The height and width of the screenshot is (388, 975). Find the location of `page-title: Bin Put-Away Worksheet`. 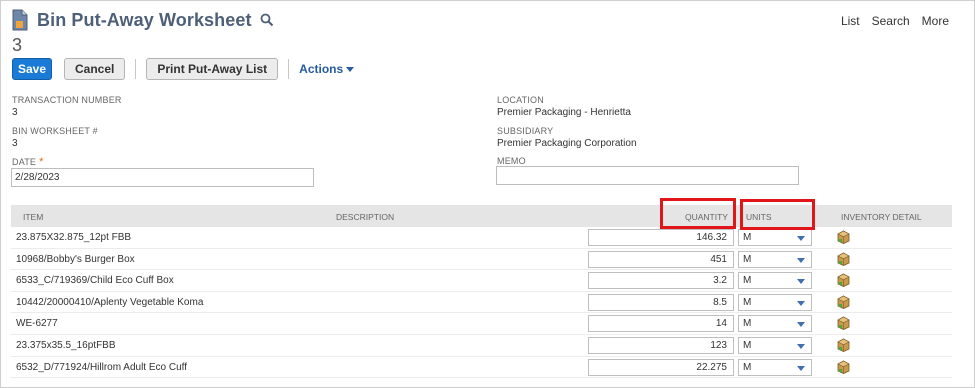

page-title: Bin Put-Away Worksheet is located at coordinates (144, 19).